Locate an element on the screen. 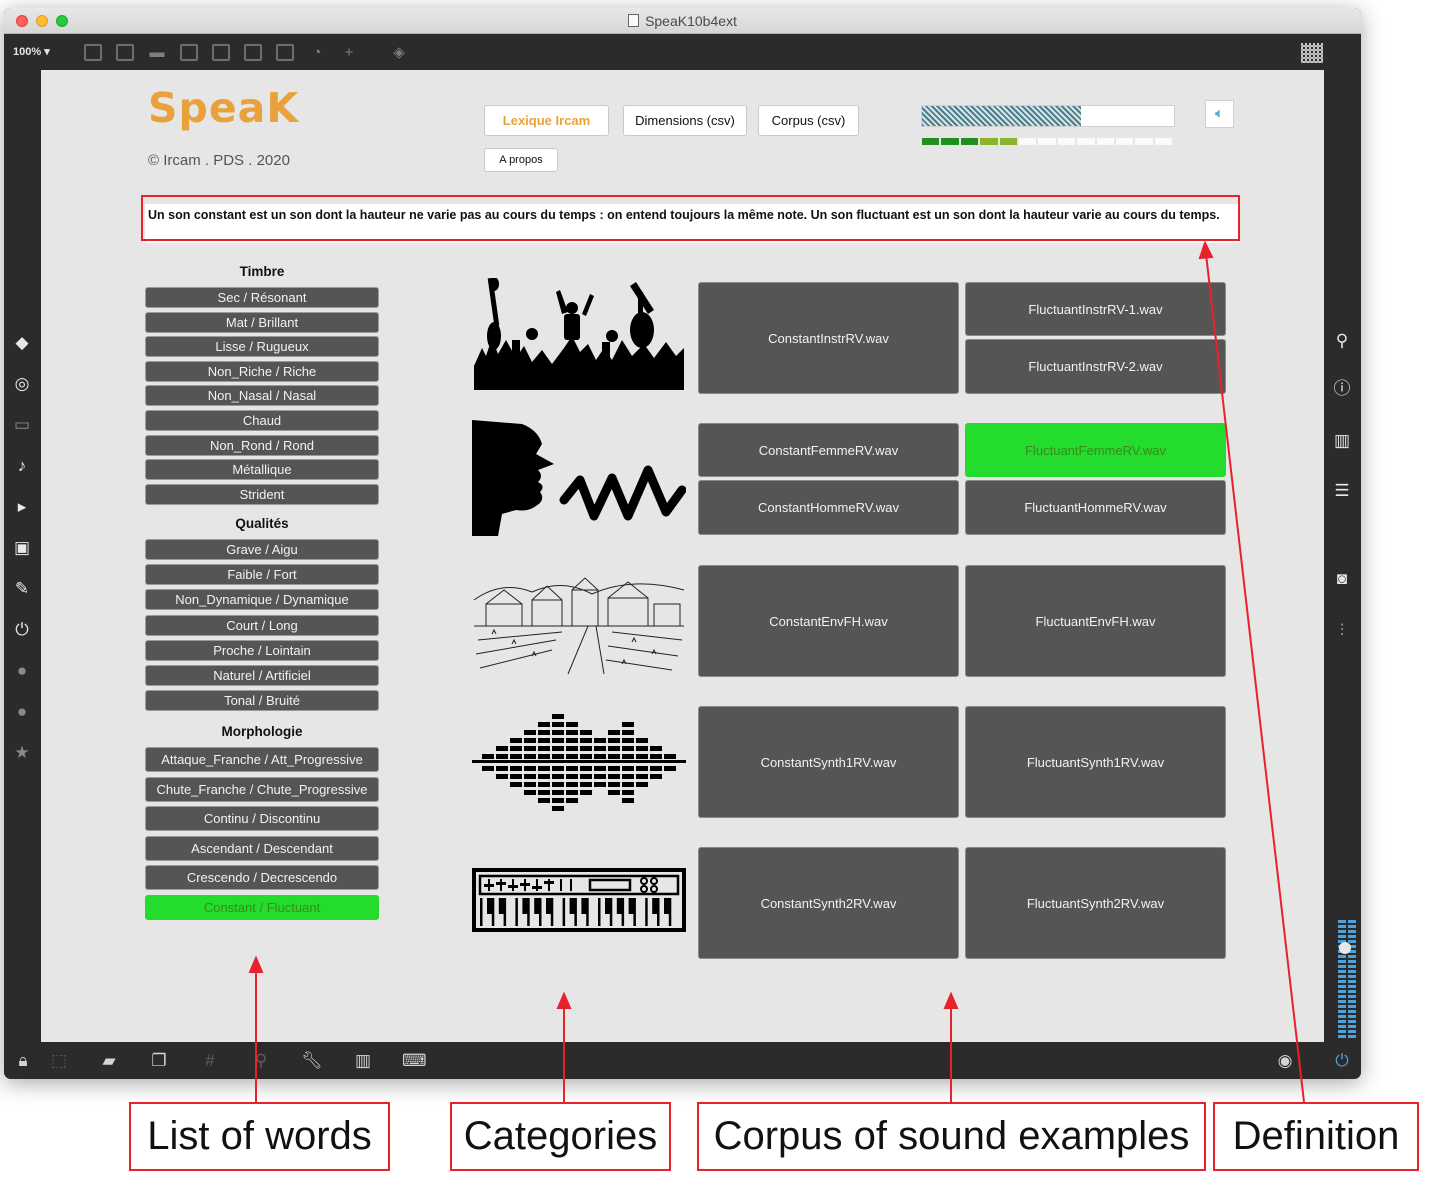  dimensions-csv-button: Dimensions (csv) is located at coordinates (685, 120).